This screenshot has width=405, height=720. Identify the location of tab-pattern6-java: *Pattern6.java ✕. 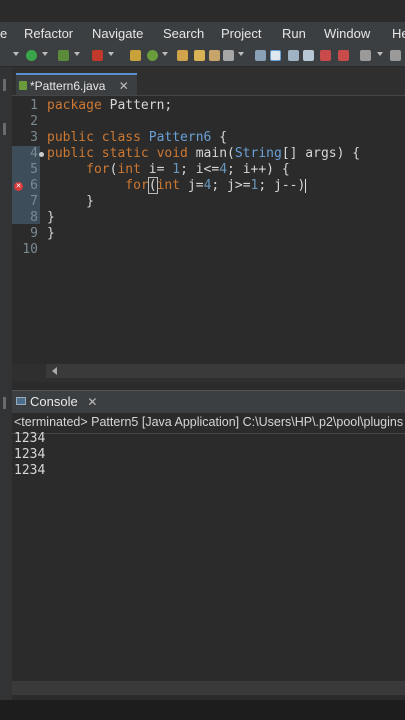
(76, 84).